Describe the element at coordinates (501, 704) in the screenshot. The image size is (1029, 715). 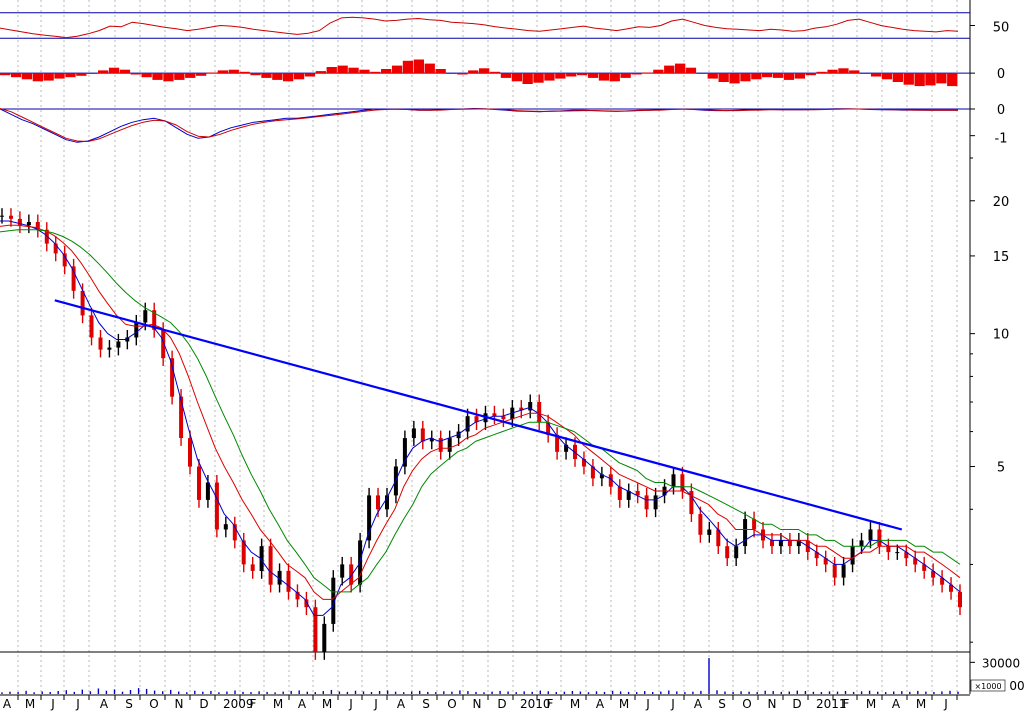
I see `date-tick-label: D` at that location.